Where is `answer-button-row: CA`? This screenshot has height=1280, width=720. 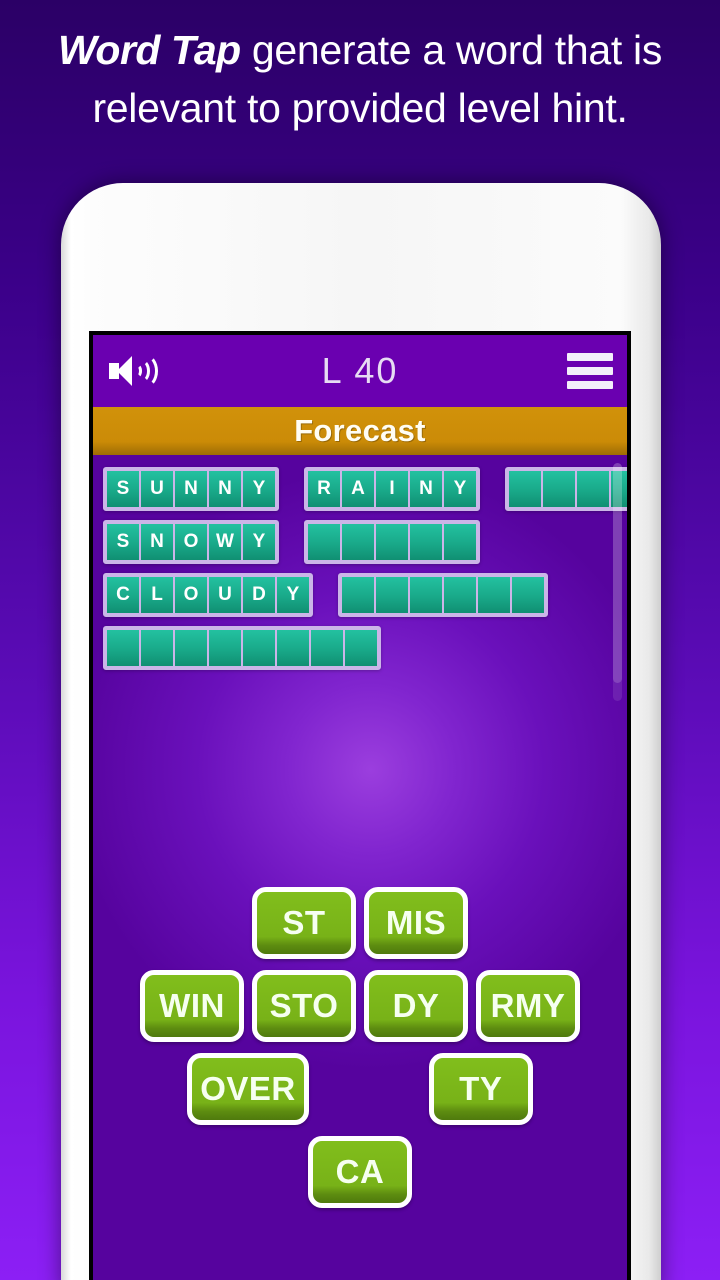
answer-button-row: CA is located at coordinates (360, 1172).